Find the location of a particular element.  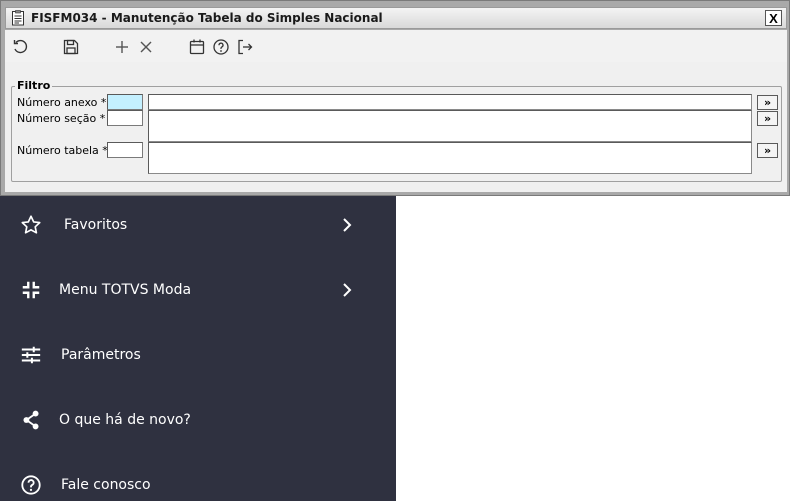

share-icon is located at coordinates (31, 420).